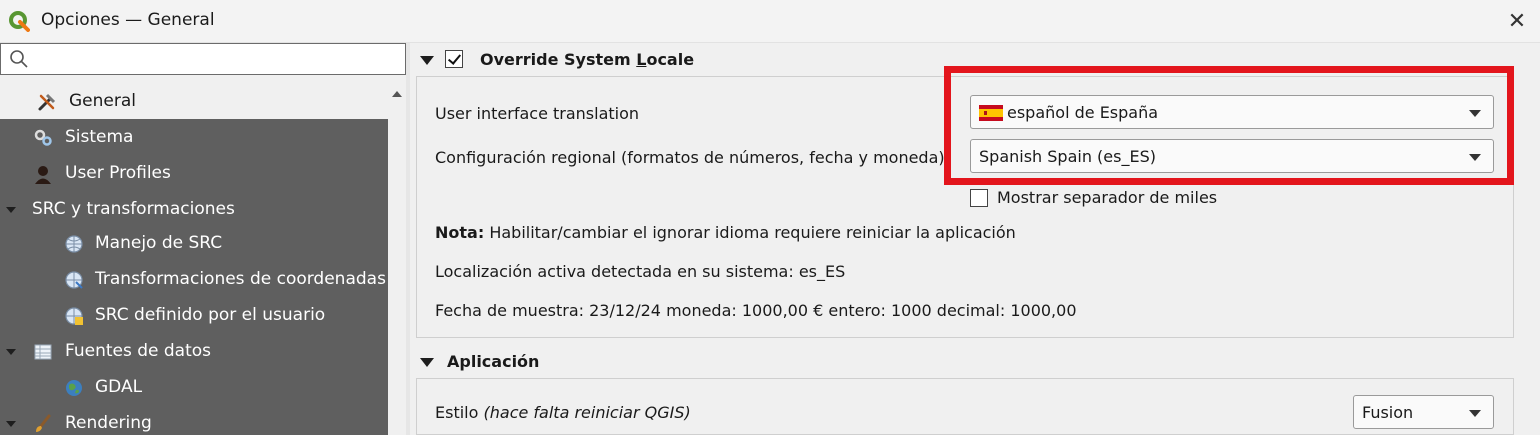  What do you see at coordinates (74, 388) in the screenshot?
I see `gdal-globe-icon` at bounding box center [74, 388].